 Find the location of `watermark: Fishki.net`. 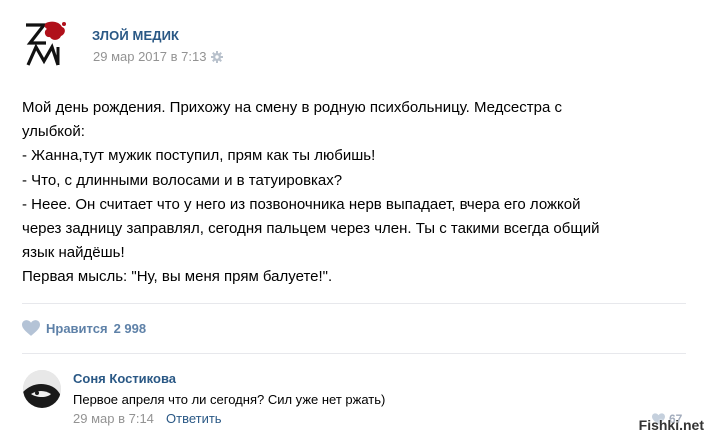

watermark: Fishki.net is located at coordinates (671, 425).